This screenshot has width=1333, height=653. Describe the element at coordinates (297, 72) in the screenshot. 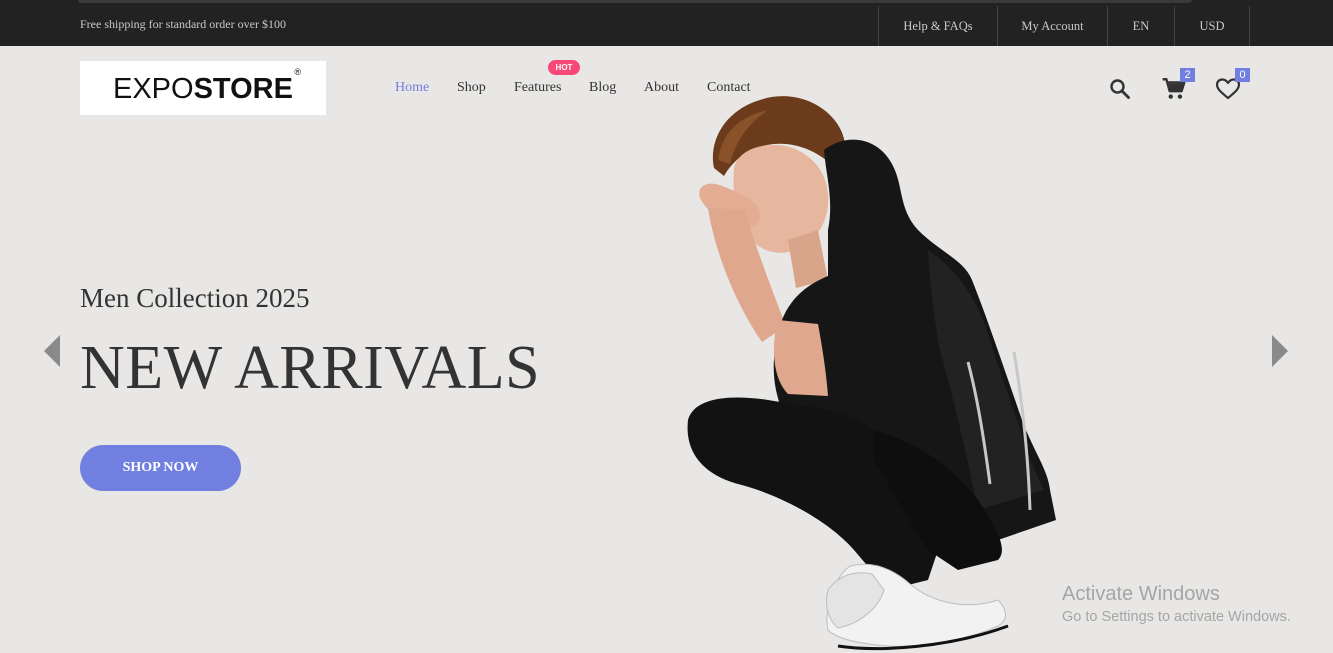

I see `logo-registered-mark: ®` at that location.